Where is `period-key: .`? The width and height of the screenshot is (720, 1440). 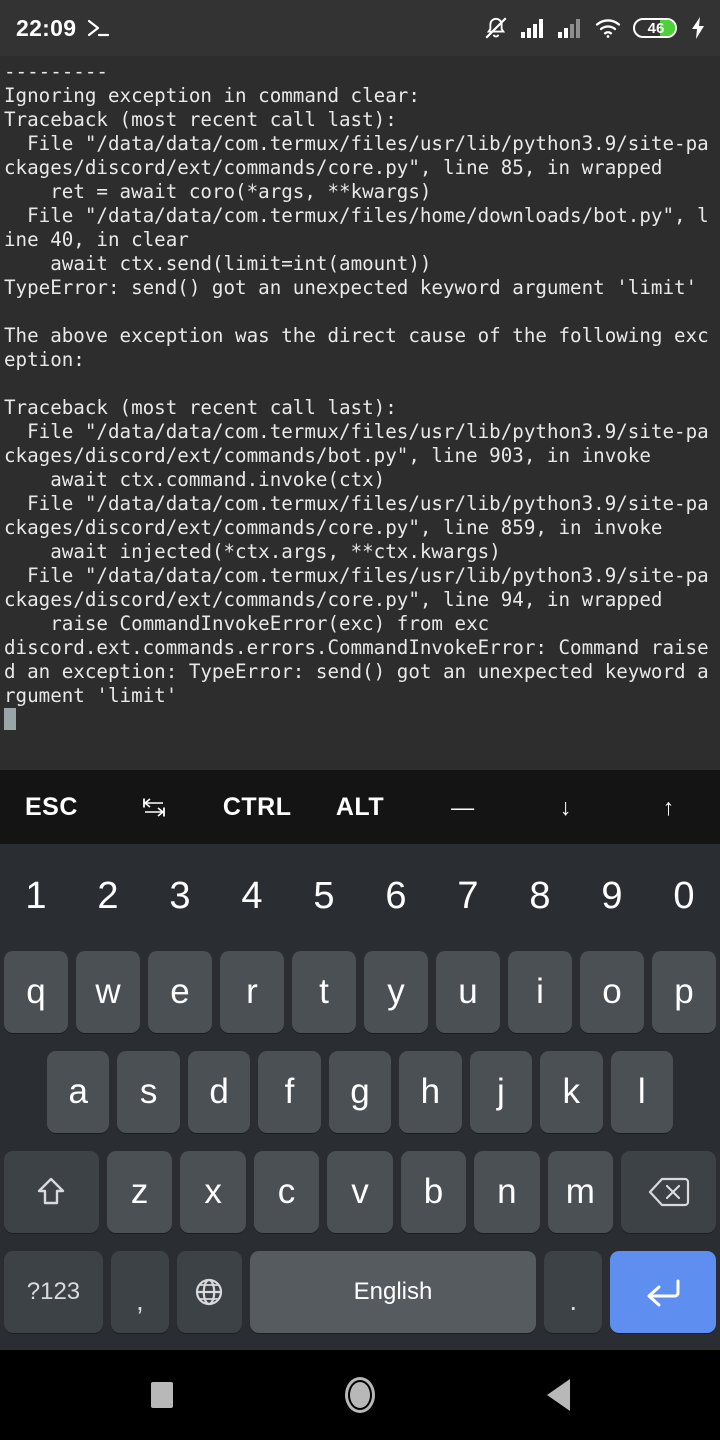
period-key: . is located at coordinates (573, 1292).